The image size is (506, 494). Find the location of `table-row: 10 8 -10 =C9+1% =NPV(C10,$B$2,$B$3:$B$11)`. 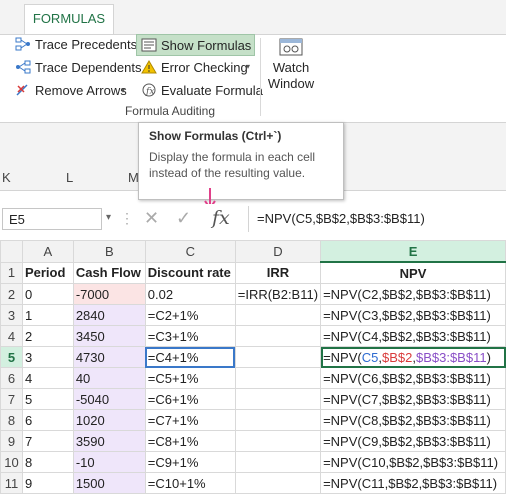

table-row: 10 8 -10 =C9+1% =NPV(C10,$B$2,$B$3:$B$11) is located at coordinates (253, 462).